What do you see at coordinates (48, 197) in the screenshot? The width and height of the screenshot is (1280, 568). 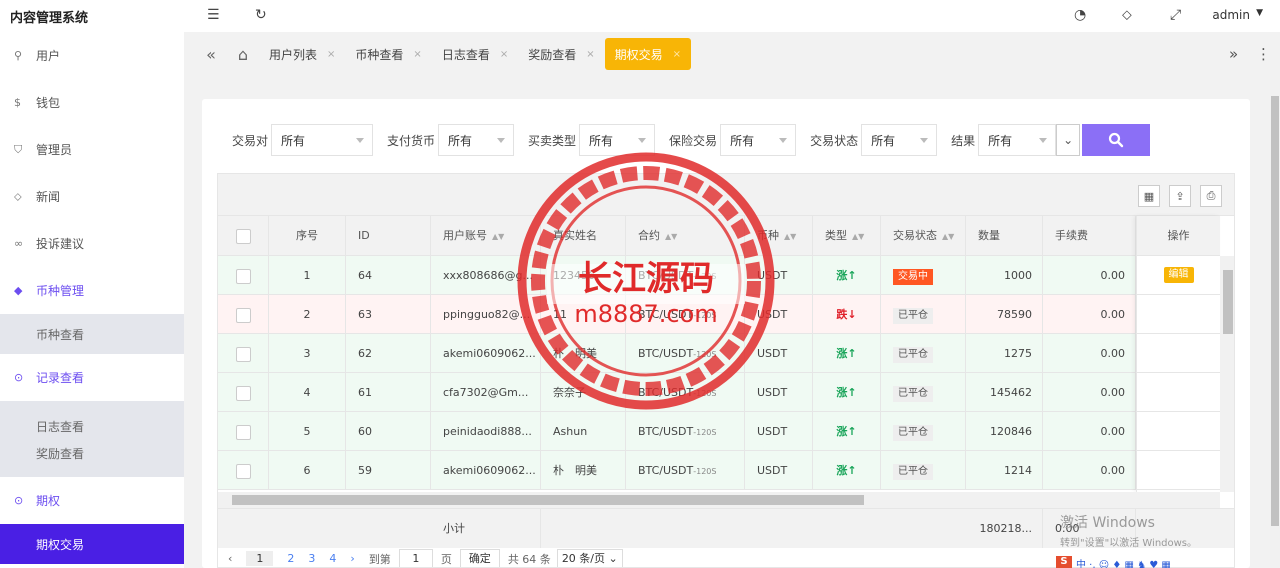 I see `sidebar-item-label: 新闻` at bounding box center [48, 197].